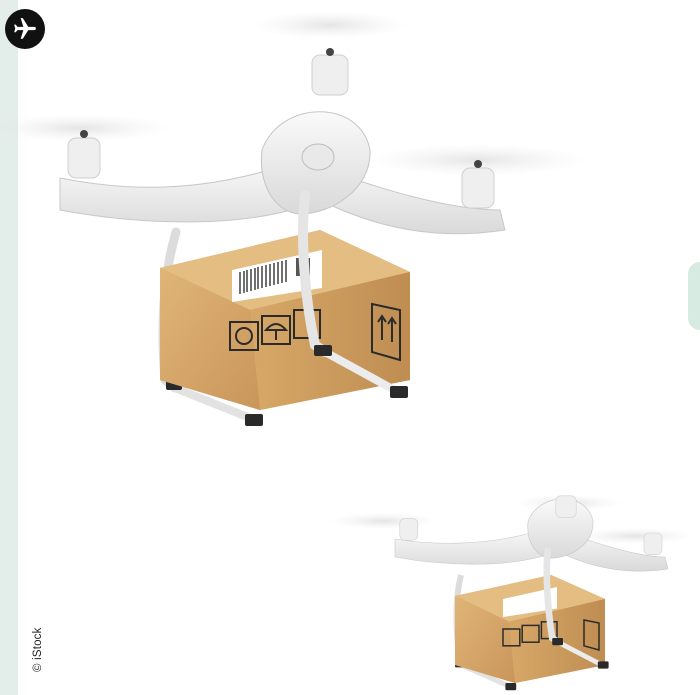  I want to click on propeller-blur, so click(330, 25).